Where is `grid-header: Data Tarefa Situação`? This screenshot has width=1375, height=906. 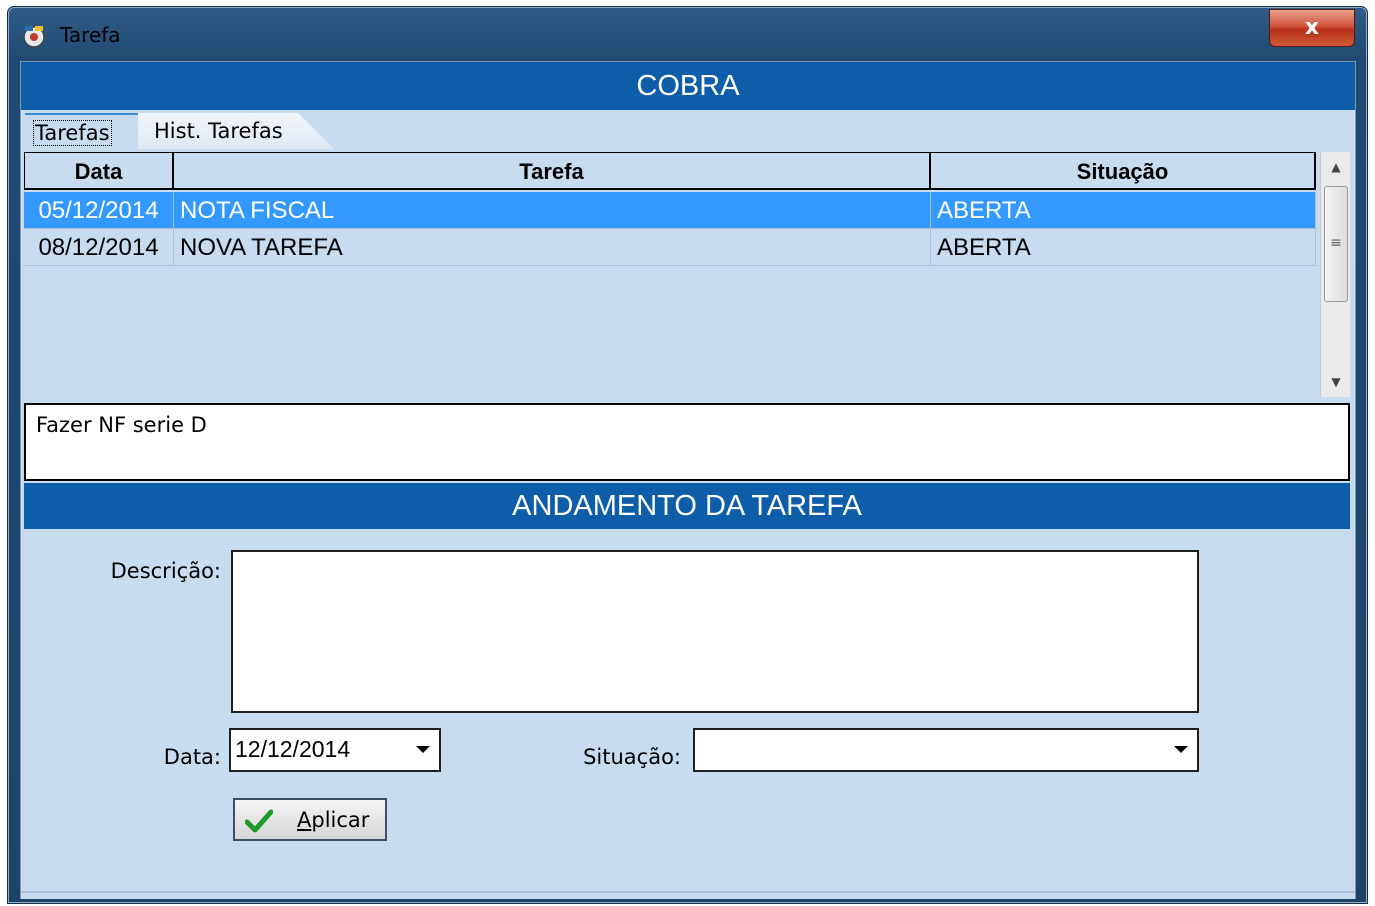
grid-header: Data Tarefa Situação is located at coordinates (670, 171).